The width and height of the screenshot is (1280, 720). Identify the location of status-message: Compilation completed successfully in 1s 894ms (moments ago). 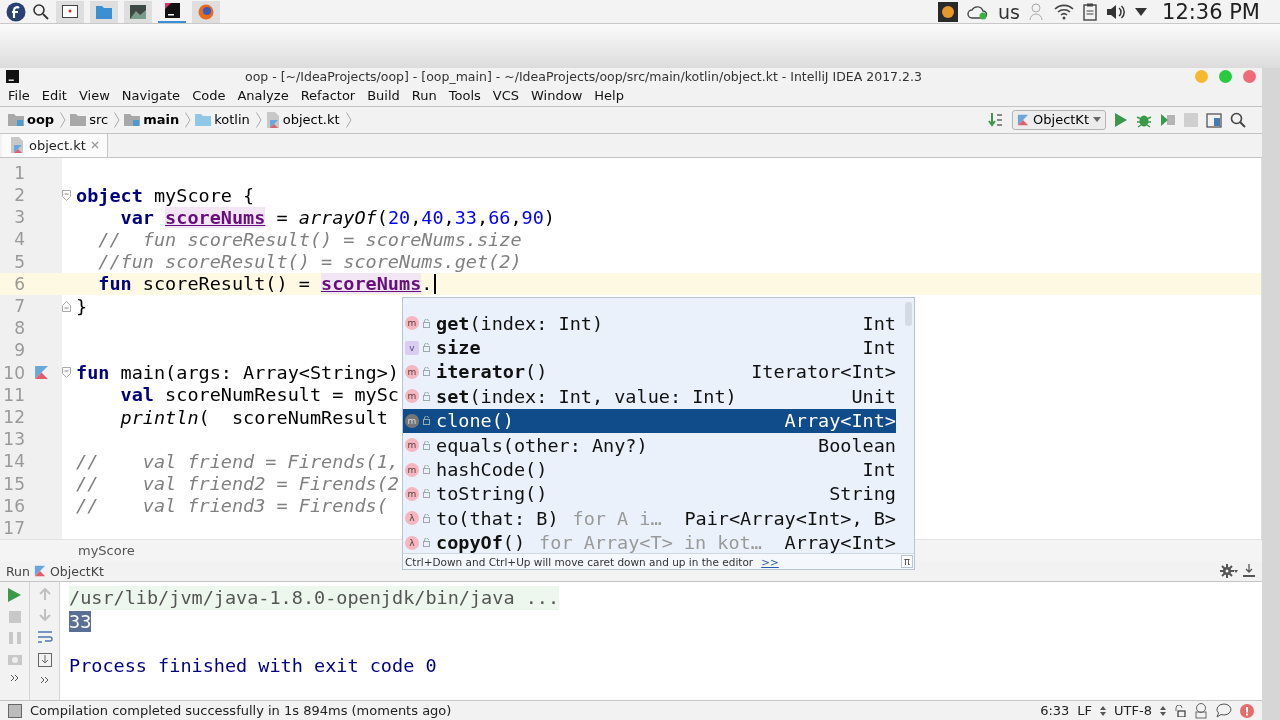
(241, 710).